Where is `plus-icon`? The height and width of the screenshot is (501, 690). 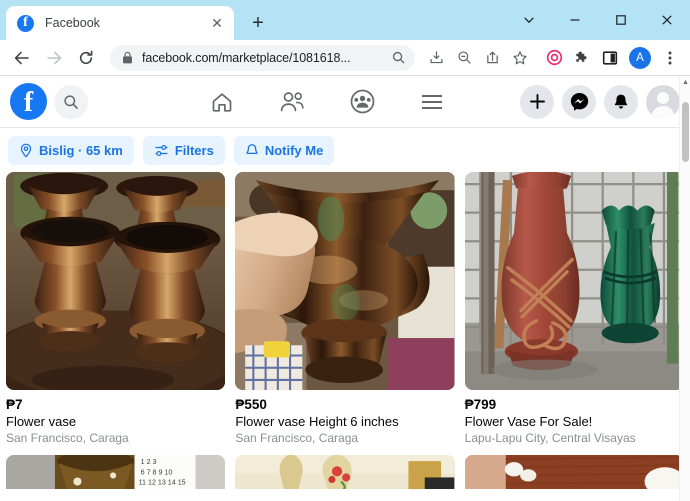 plus-icon is located at coordinates (537, 101).